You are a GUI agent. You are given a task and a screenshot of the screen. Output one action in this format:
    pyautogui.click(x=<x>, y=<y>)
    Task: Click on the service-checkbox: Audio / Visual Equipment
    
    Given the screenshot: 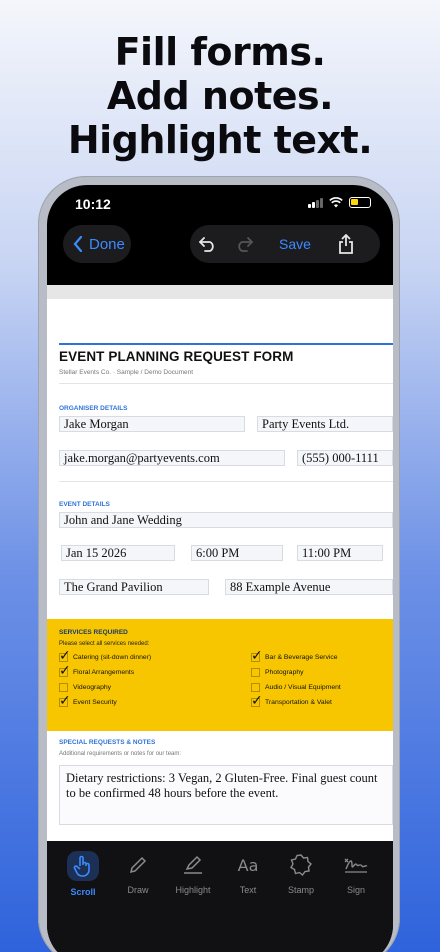 What is the action you would take?
    pyautogui.click(x=296, y=687)
    